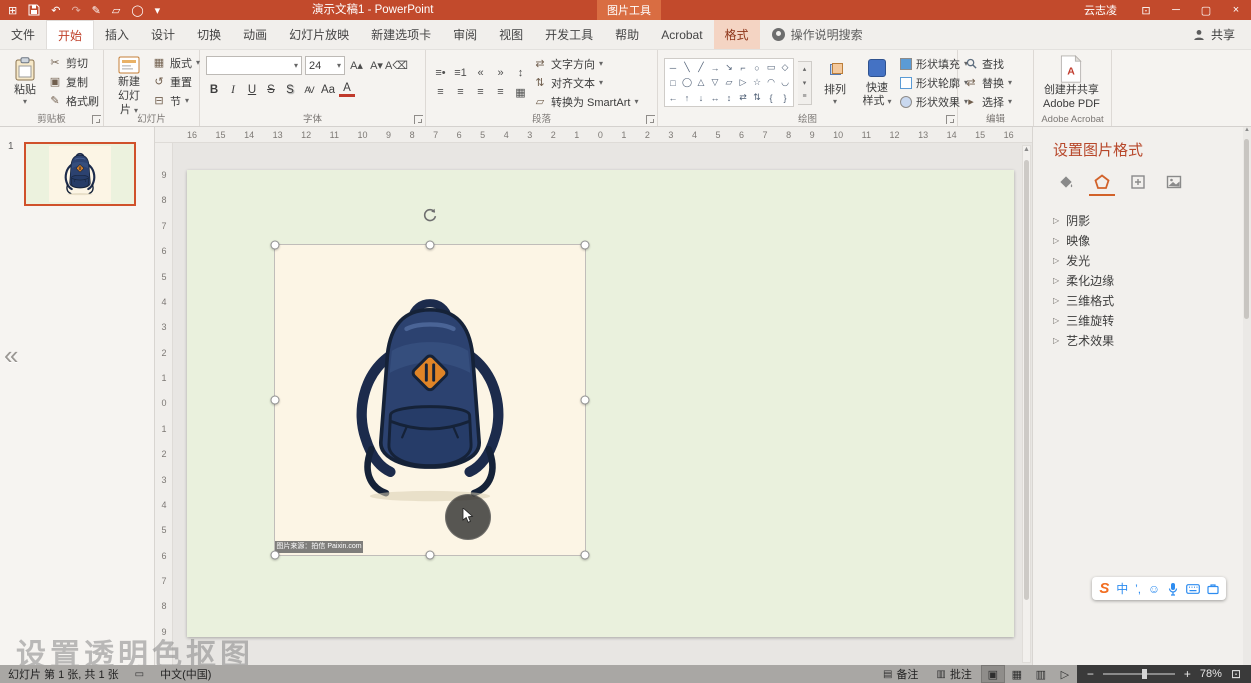  I want to click on gallery-up-icon: ▴, so click(804, 69).